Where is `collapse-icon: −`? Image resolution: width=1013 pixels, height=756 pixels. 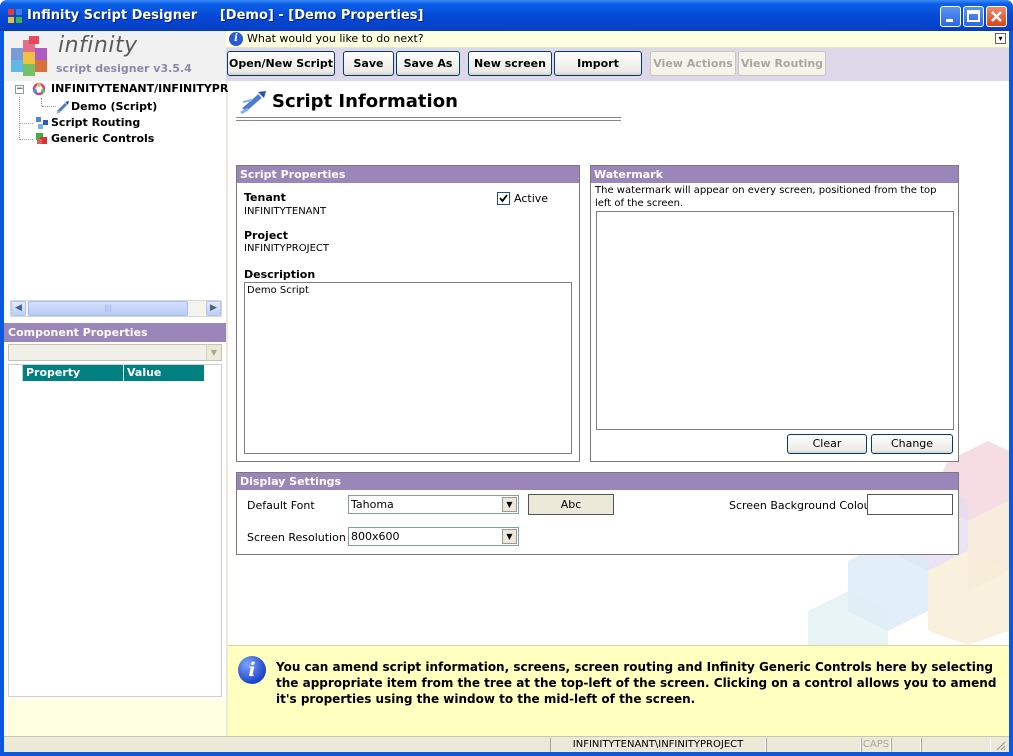
collapse-icon: − is located at coordinates (19, 89).